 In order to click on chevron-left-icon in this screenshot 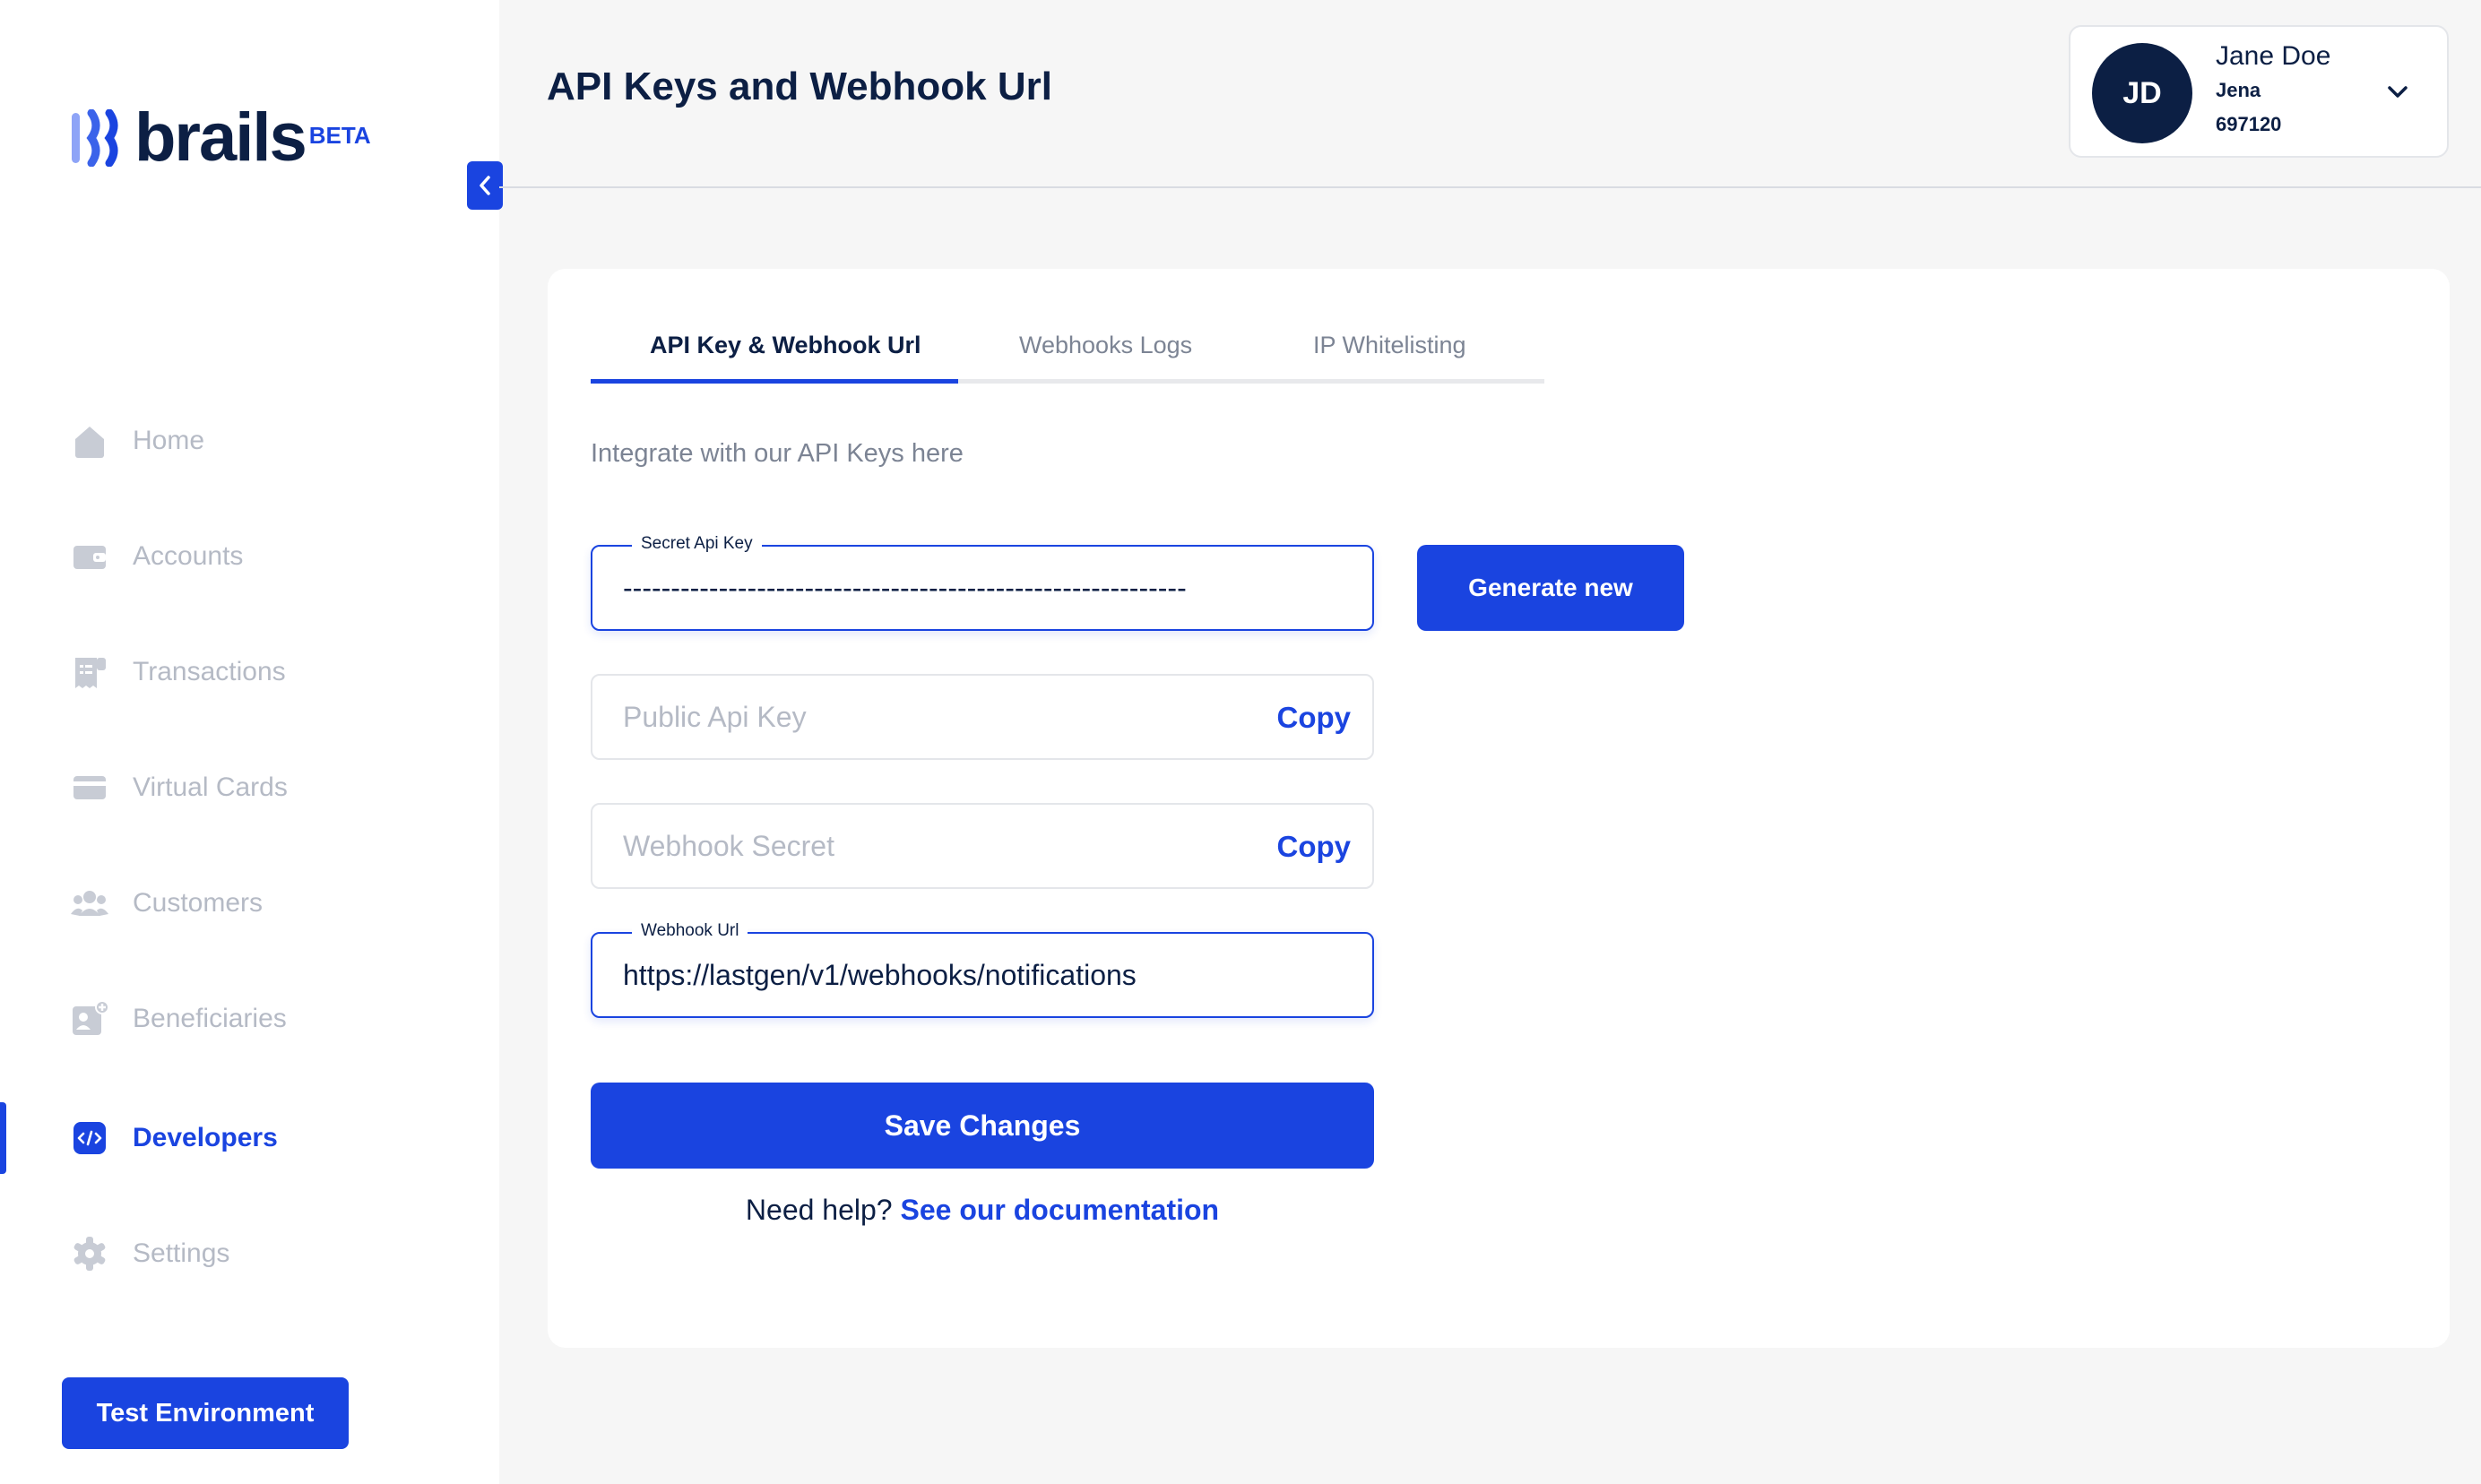, I will do `click(485, 185)`.